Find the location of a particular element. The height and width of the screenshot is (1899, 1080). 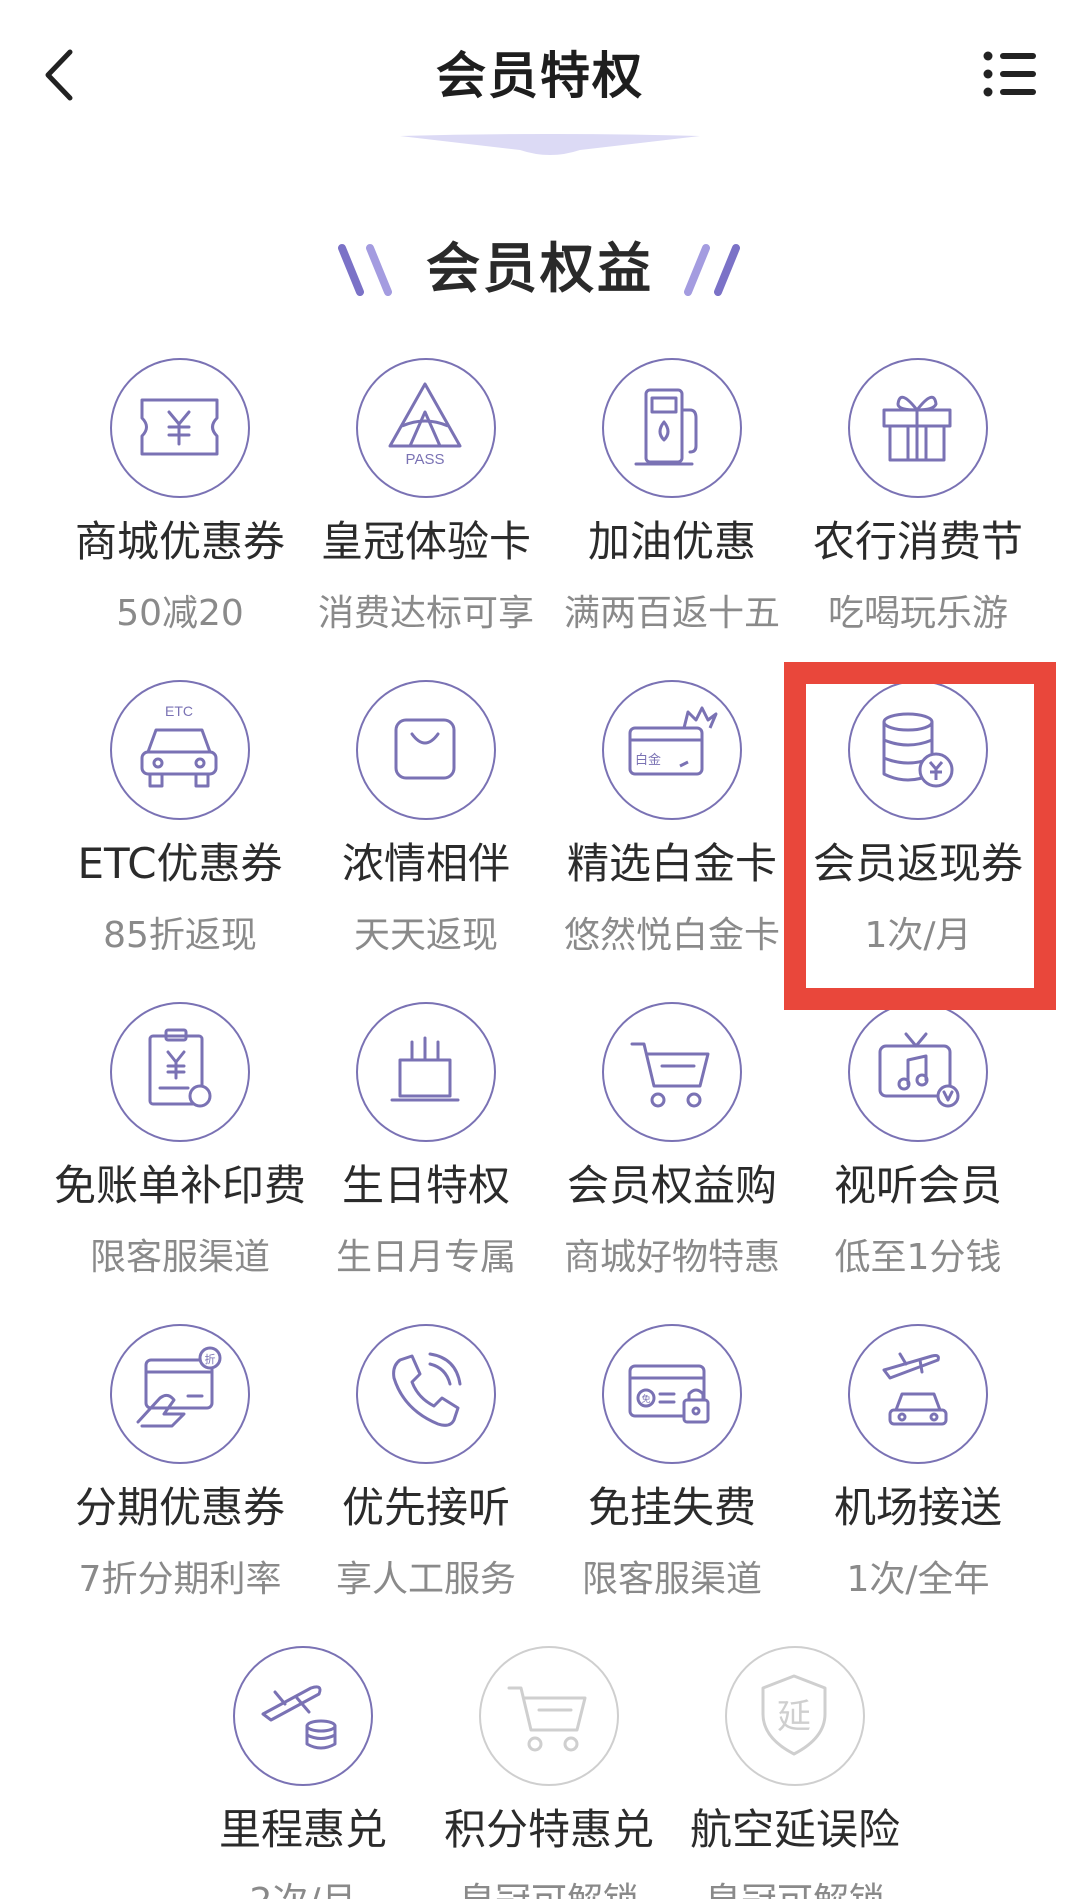

svg-text: 延 is located at coordinates (794, 1717).